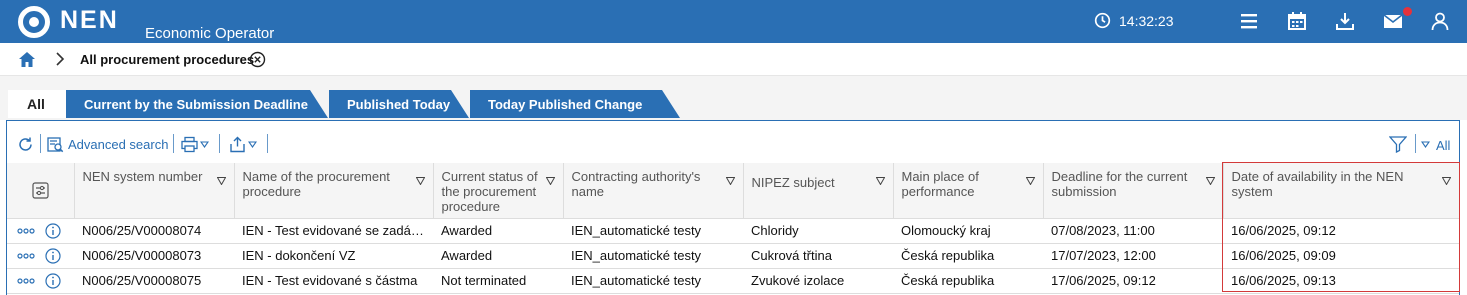 The width and height of the screenshot is (1467, 295). What do you see at coordinates (153, 191) in the screenshot?
I see `column-header: NEN system number` at bounding box center [153, 191].